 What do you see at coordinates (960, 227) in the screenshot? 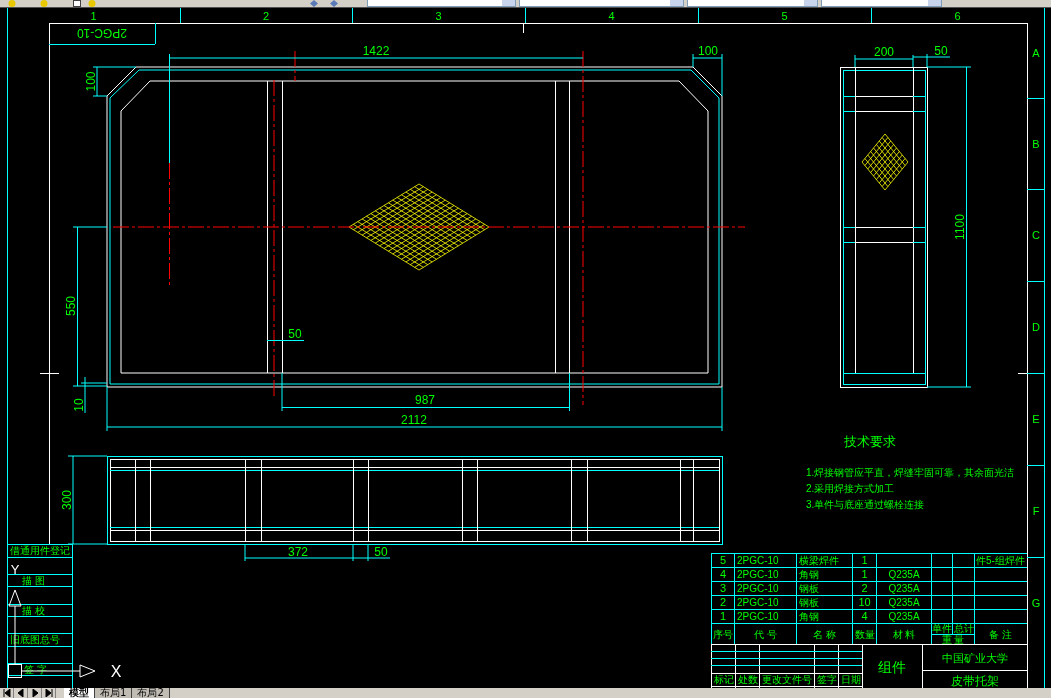
I see `dimension-text: 1100` at bounding box center [960, 227].